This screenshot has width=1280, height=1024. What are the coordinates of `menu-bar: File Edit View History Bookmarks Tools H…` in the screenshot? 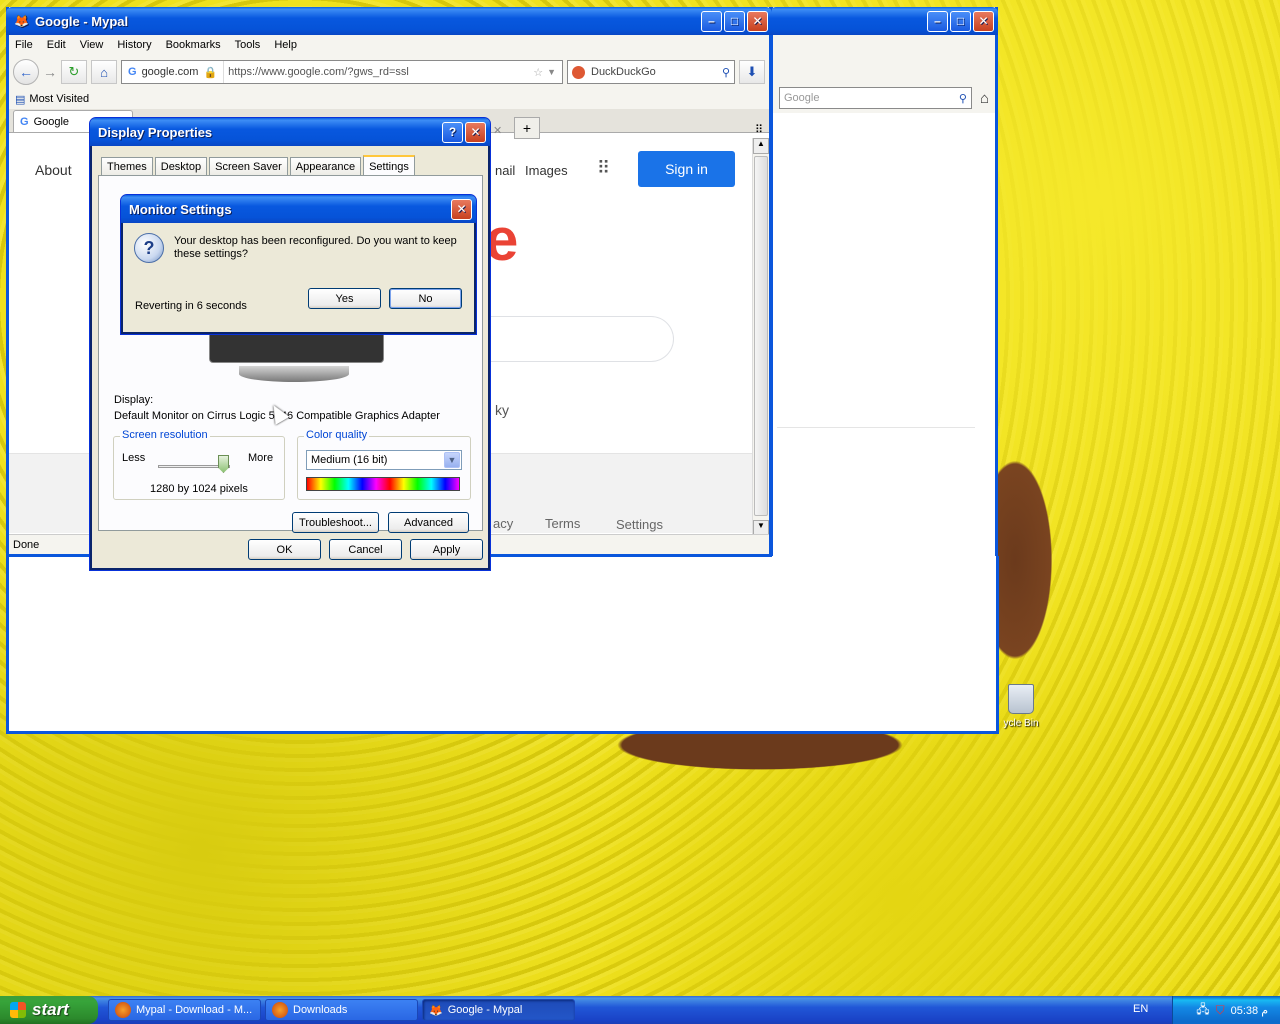 It's located at (389, 45).